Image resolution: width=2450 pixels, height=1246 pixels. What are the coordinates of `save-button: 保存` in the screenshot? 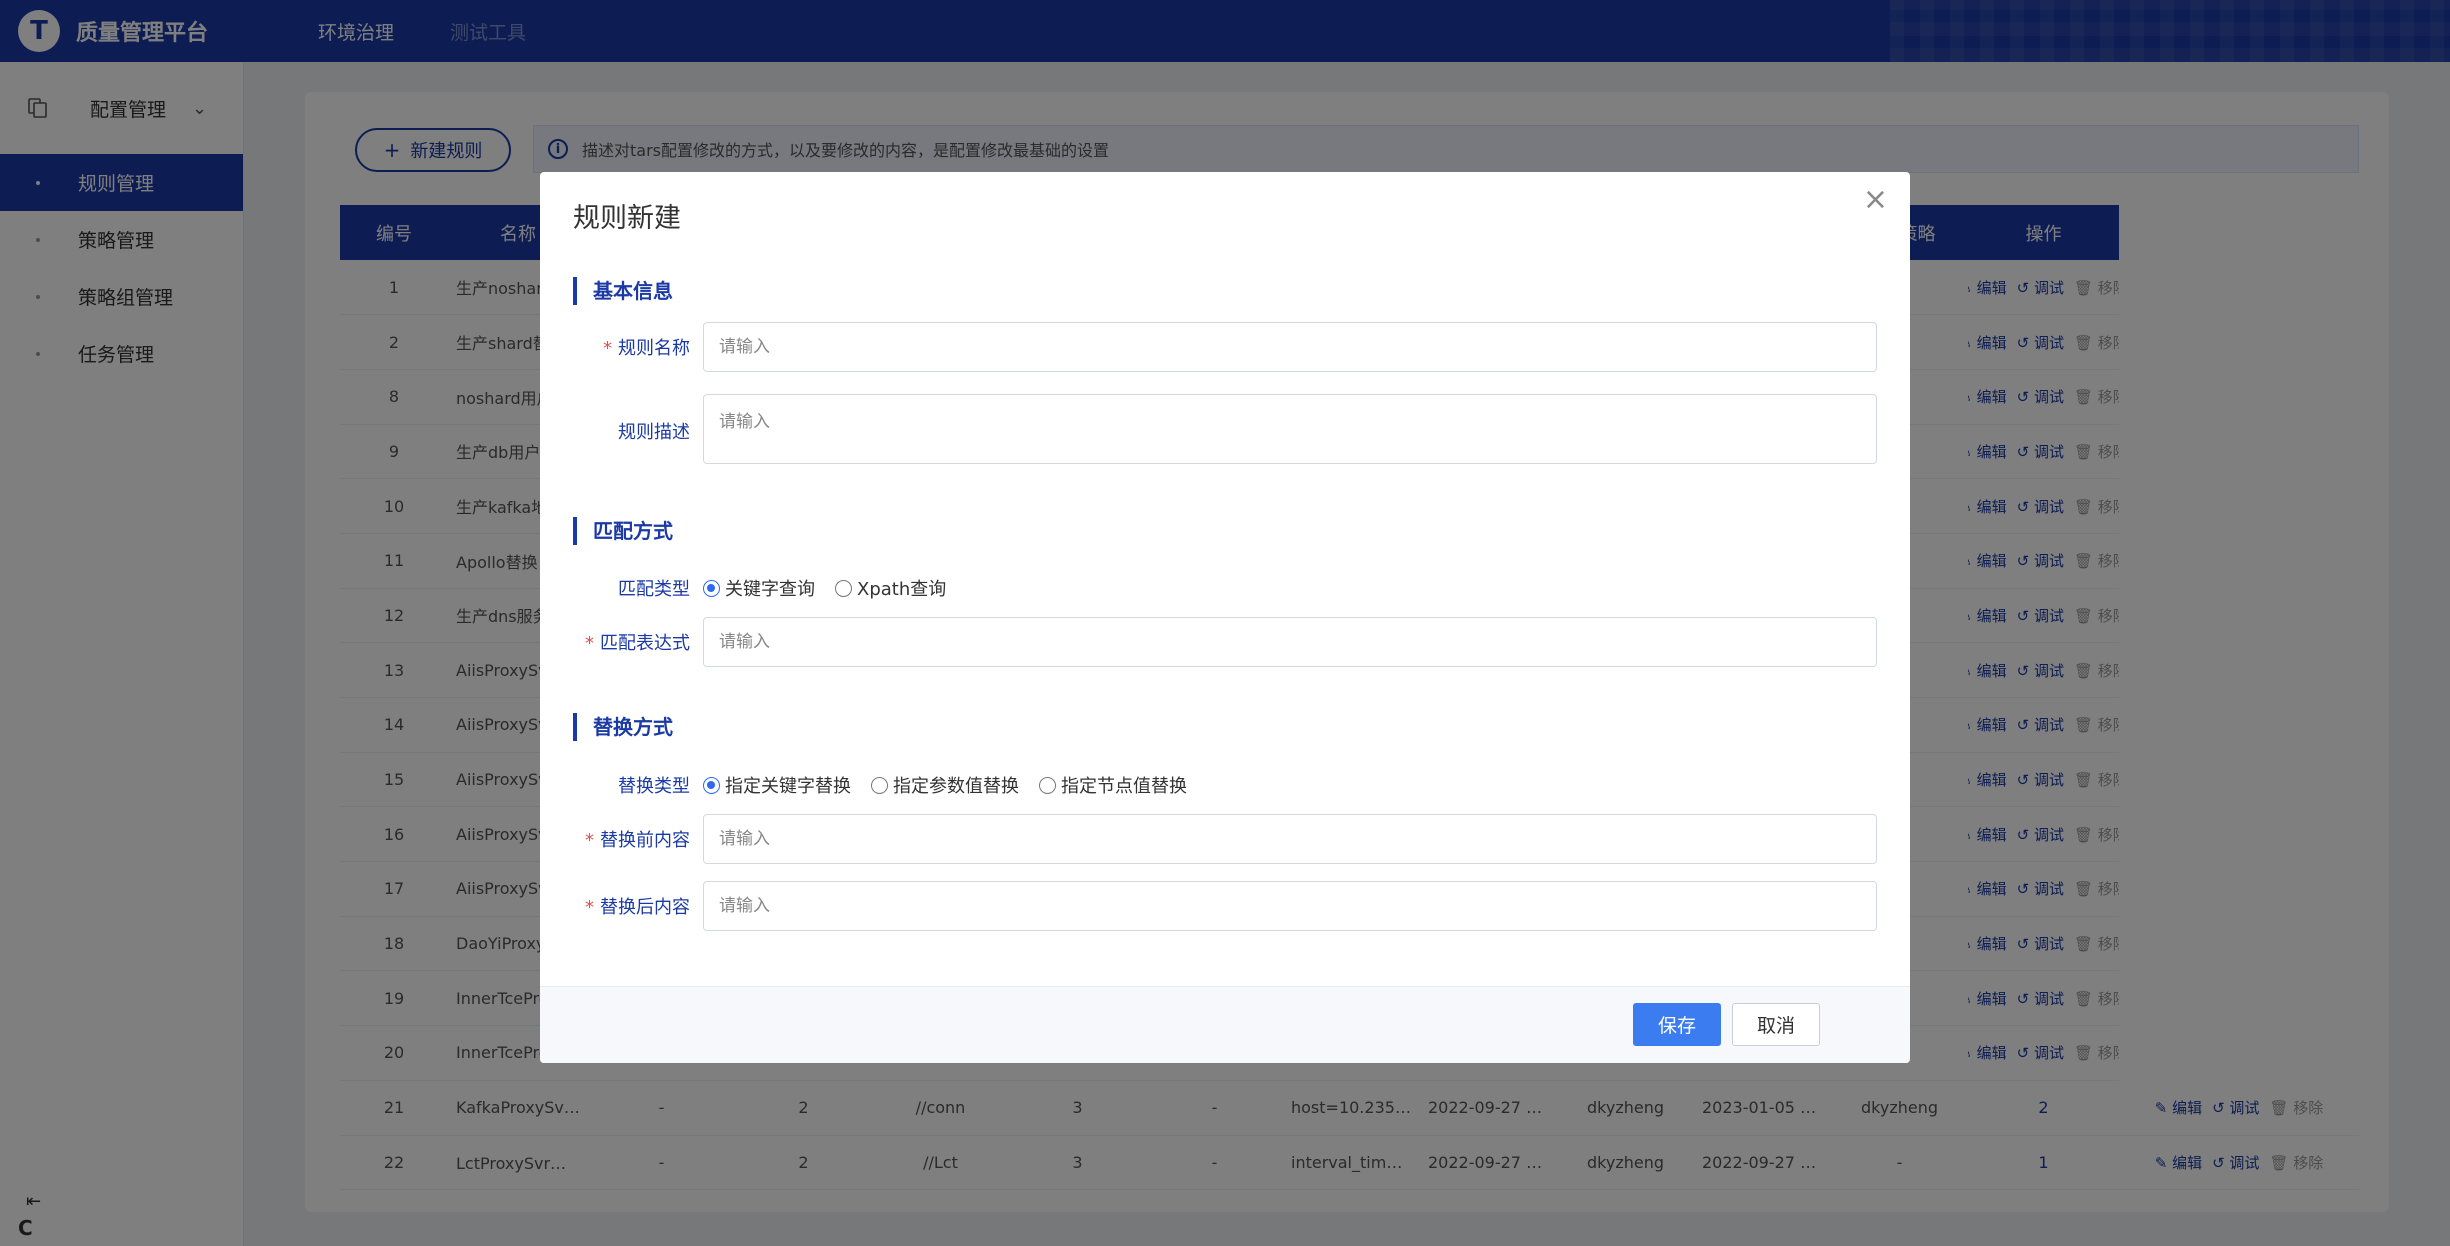 It's located at (1677, 1024).